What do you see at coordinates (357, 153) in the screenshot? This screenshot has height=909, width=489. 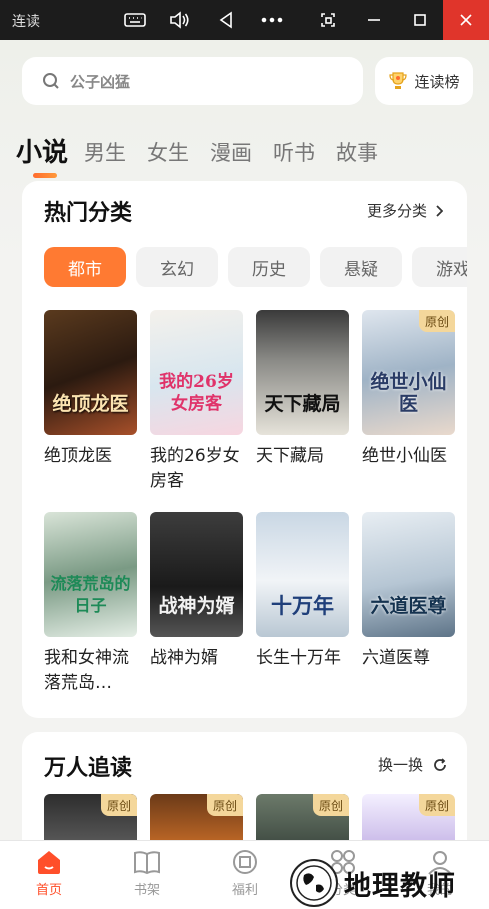 I see `tab-stories: 故事` at bounding box center [357, 153].